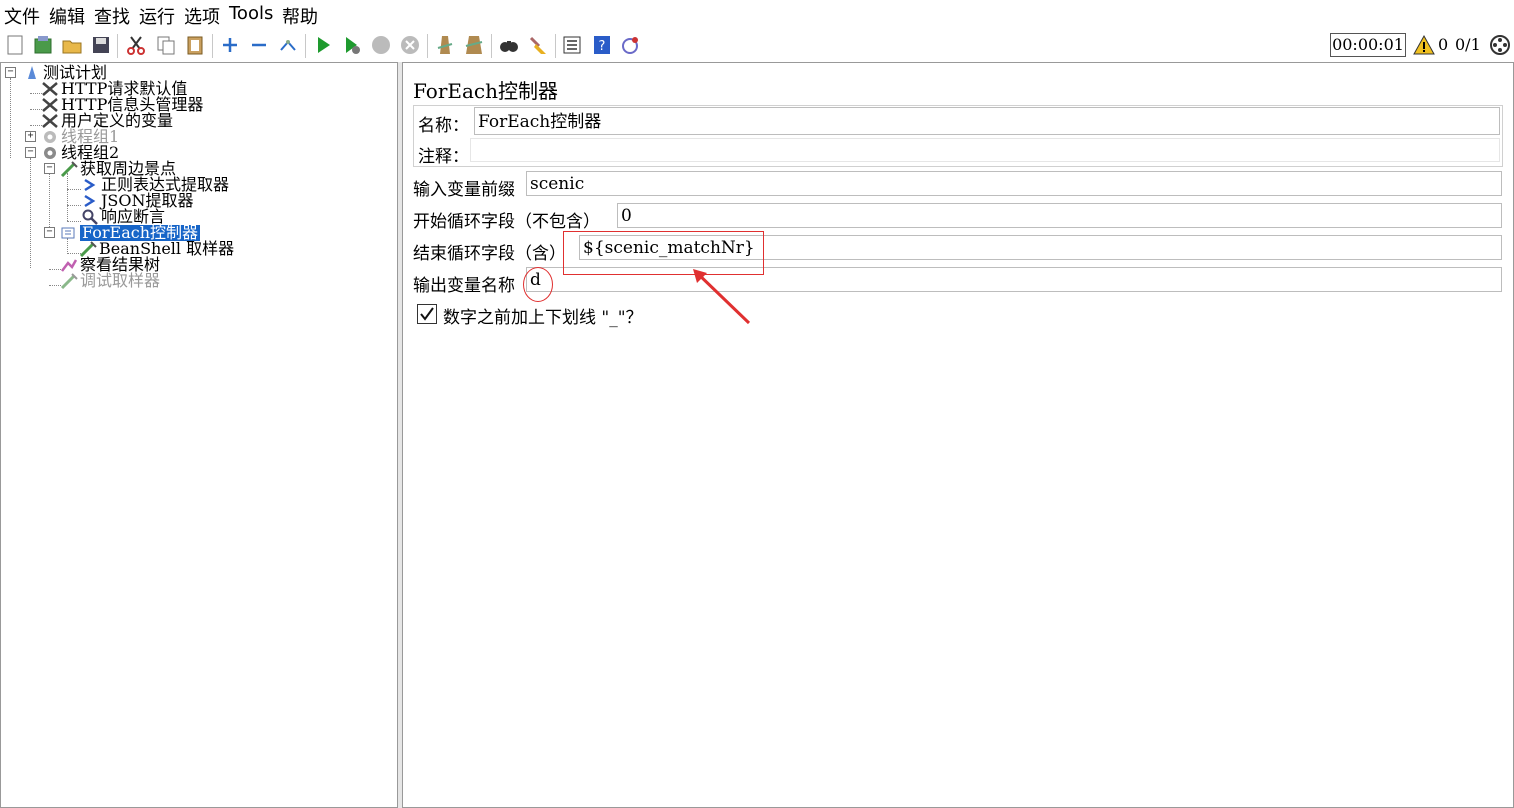  Describe the element at coordinates (543, 318) in the screenshot. I see `underscore-checkbox-label: 数字之前加上下划线 "_"？` at that location.